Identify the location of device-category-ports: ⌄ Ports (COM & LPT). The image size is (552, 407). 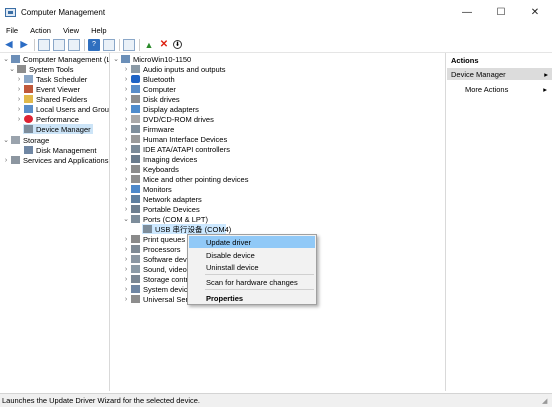
(165, 219).